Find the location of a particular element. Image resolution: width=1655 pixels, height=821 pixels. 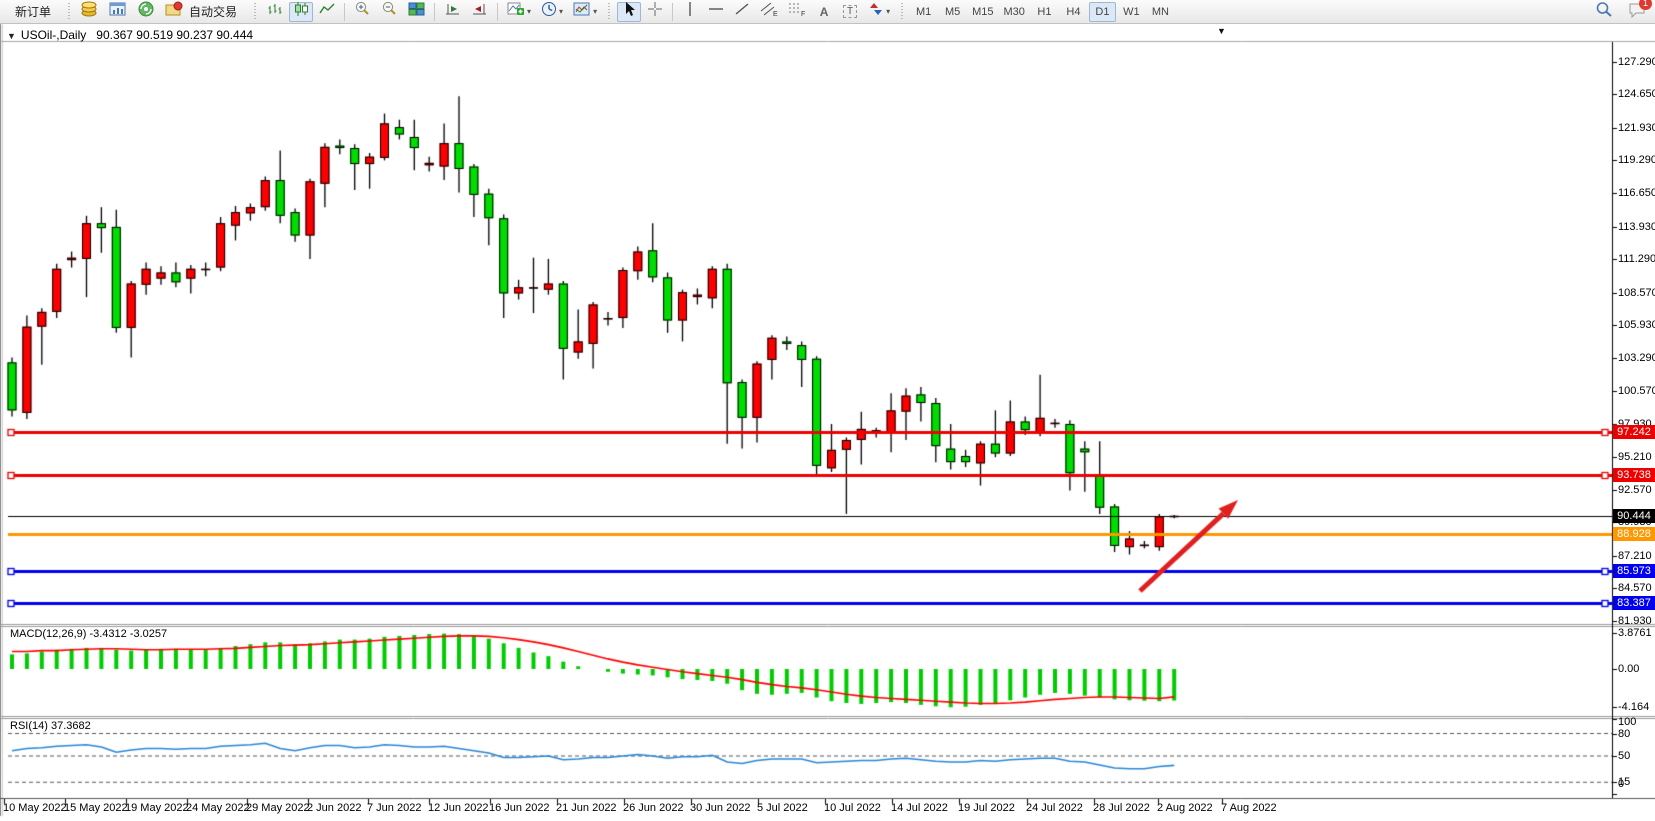

timeframe-d1-button: D1 is located at coordinates (1102, 11).